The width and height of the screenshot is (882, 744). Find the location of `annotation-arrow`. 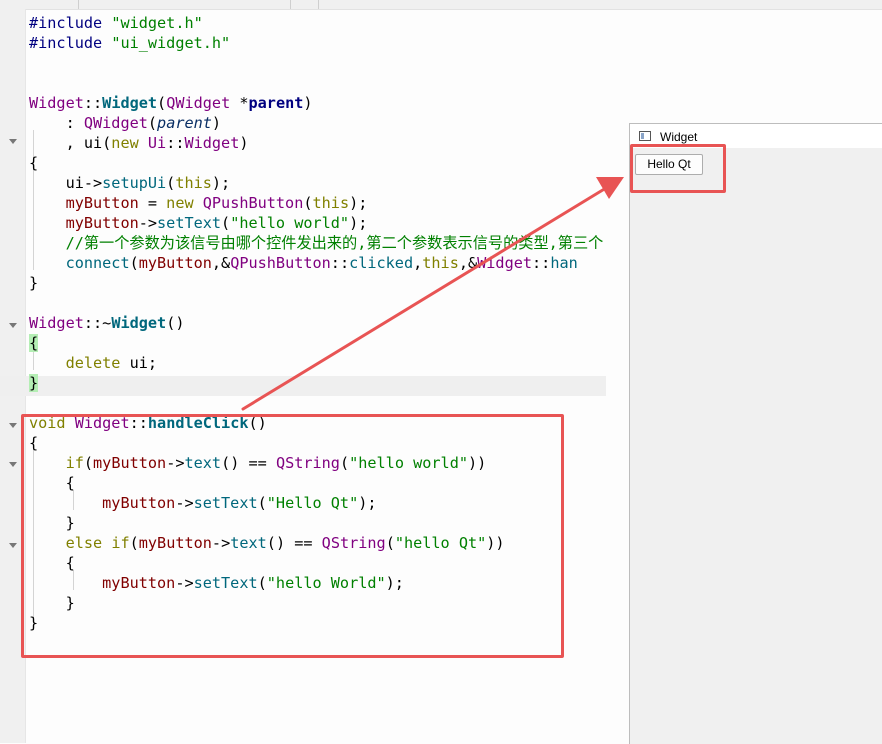

annotation-arrow is located at coordinates (432, 294).